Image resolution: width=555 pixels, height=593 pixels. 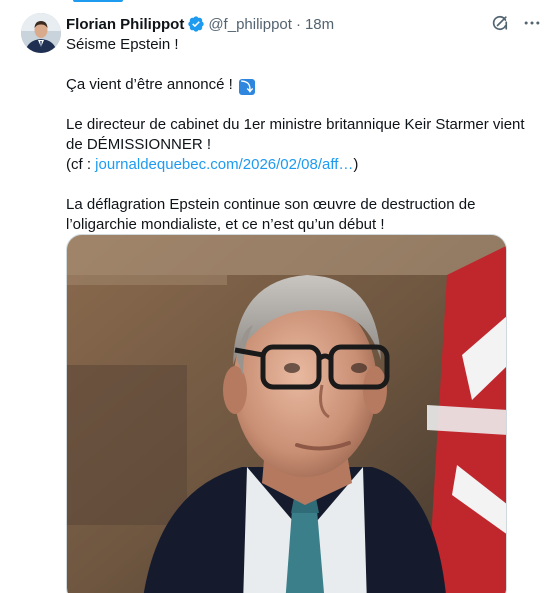 I want to click on author-name: Florian Philippot, so click(x=125, y=24).